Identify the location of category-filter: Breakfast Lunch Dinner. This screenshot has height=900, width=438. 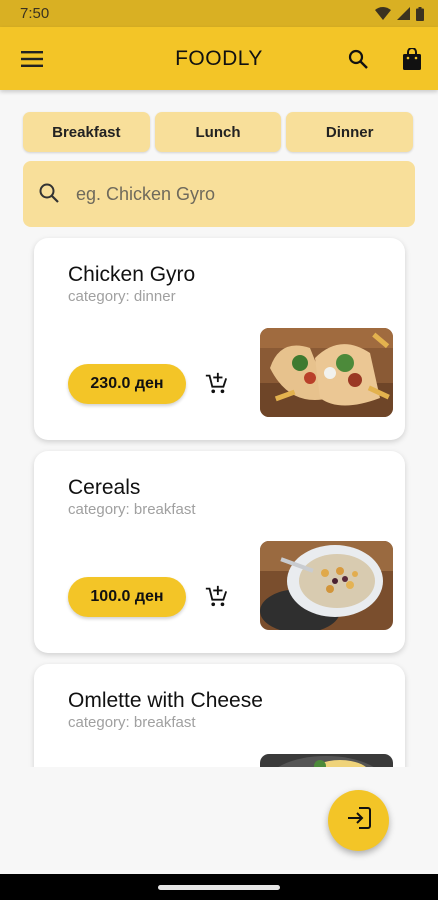
(218, 132).